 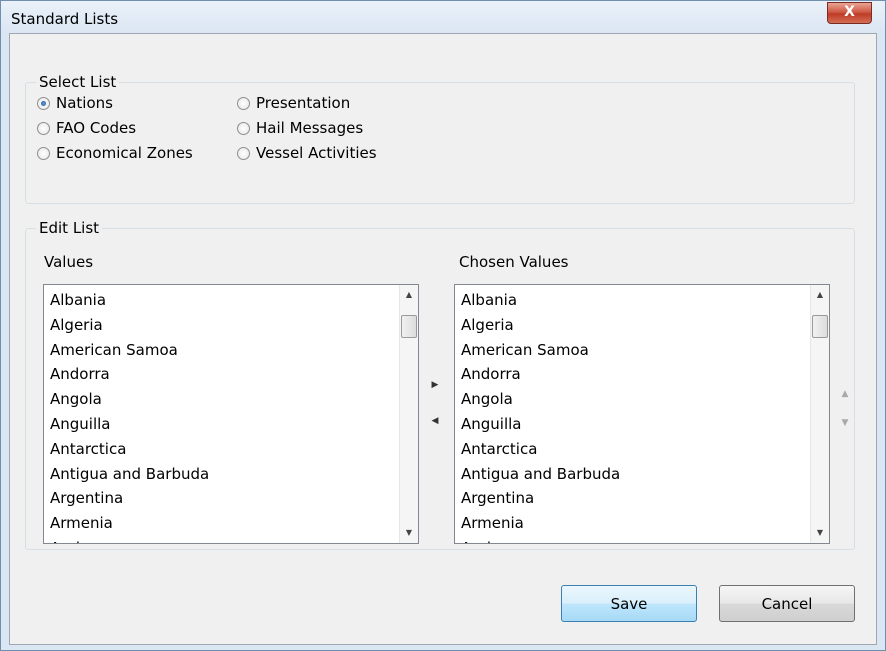 I want to click on move-down-icon: ▼, so click(x=845, y=423).